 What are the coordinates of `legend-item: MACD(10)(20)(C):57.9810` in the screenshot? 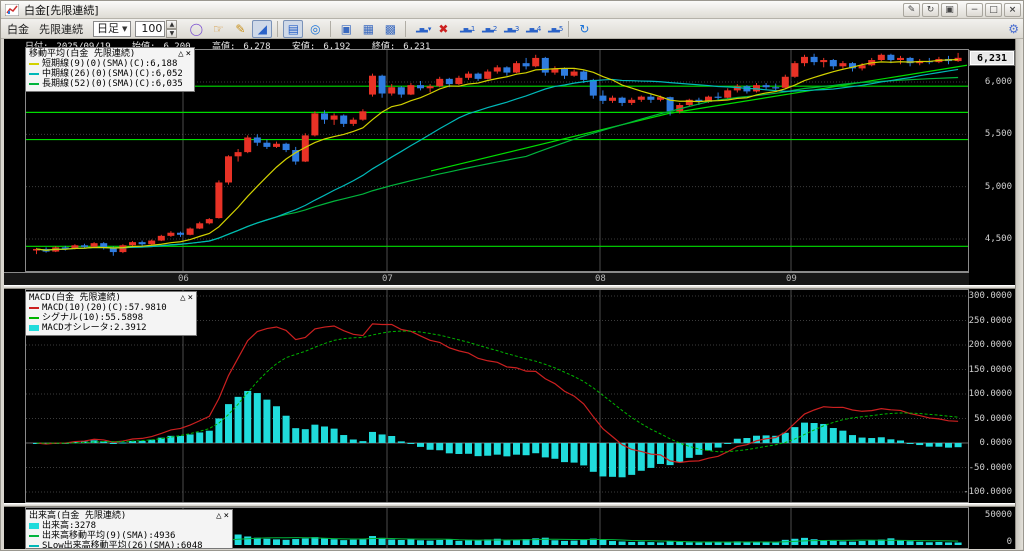 It's located at (111, 308).